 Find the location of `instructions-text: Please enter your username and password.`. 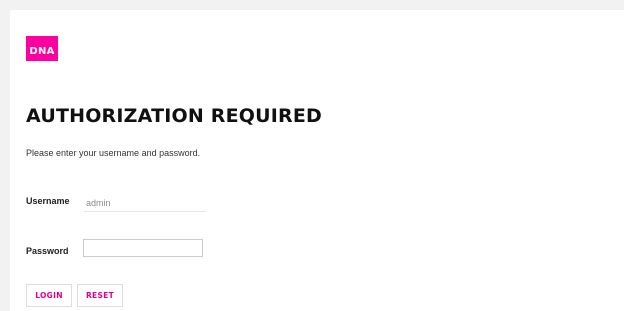

instructions-text: Please enter your username and password. is located at coordinates (113, 153).